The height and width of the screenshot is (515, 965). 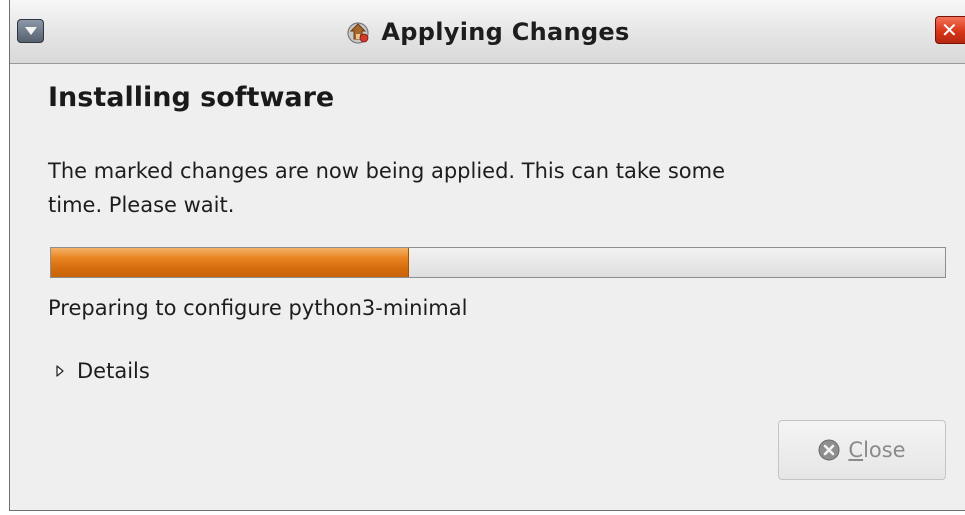 What do you see at coordinates (498, 262) in the screenshot?
I see `progress-bar` at bounding box center [498, 262].